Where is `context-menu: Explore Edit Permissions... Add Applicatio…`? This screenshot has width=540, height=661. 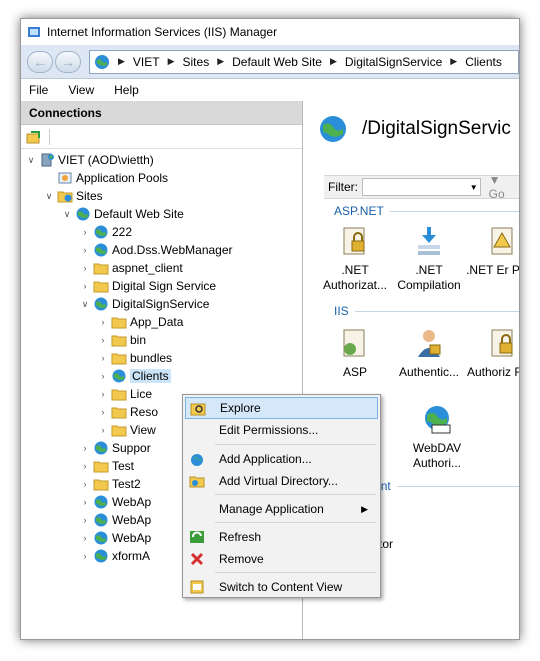 context-menu: Explore Edit Permissions... Add Applicatio… is located at coordinates (281, 496).